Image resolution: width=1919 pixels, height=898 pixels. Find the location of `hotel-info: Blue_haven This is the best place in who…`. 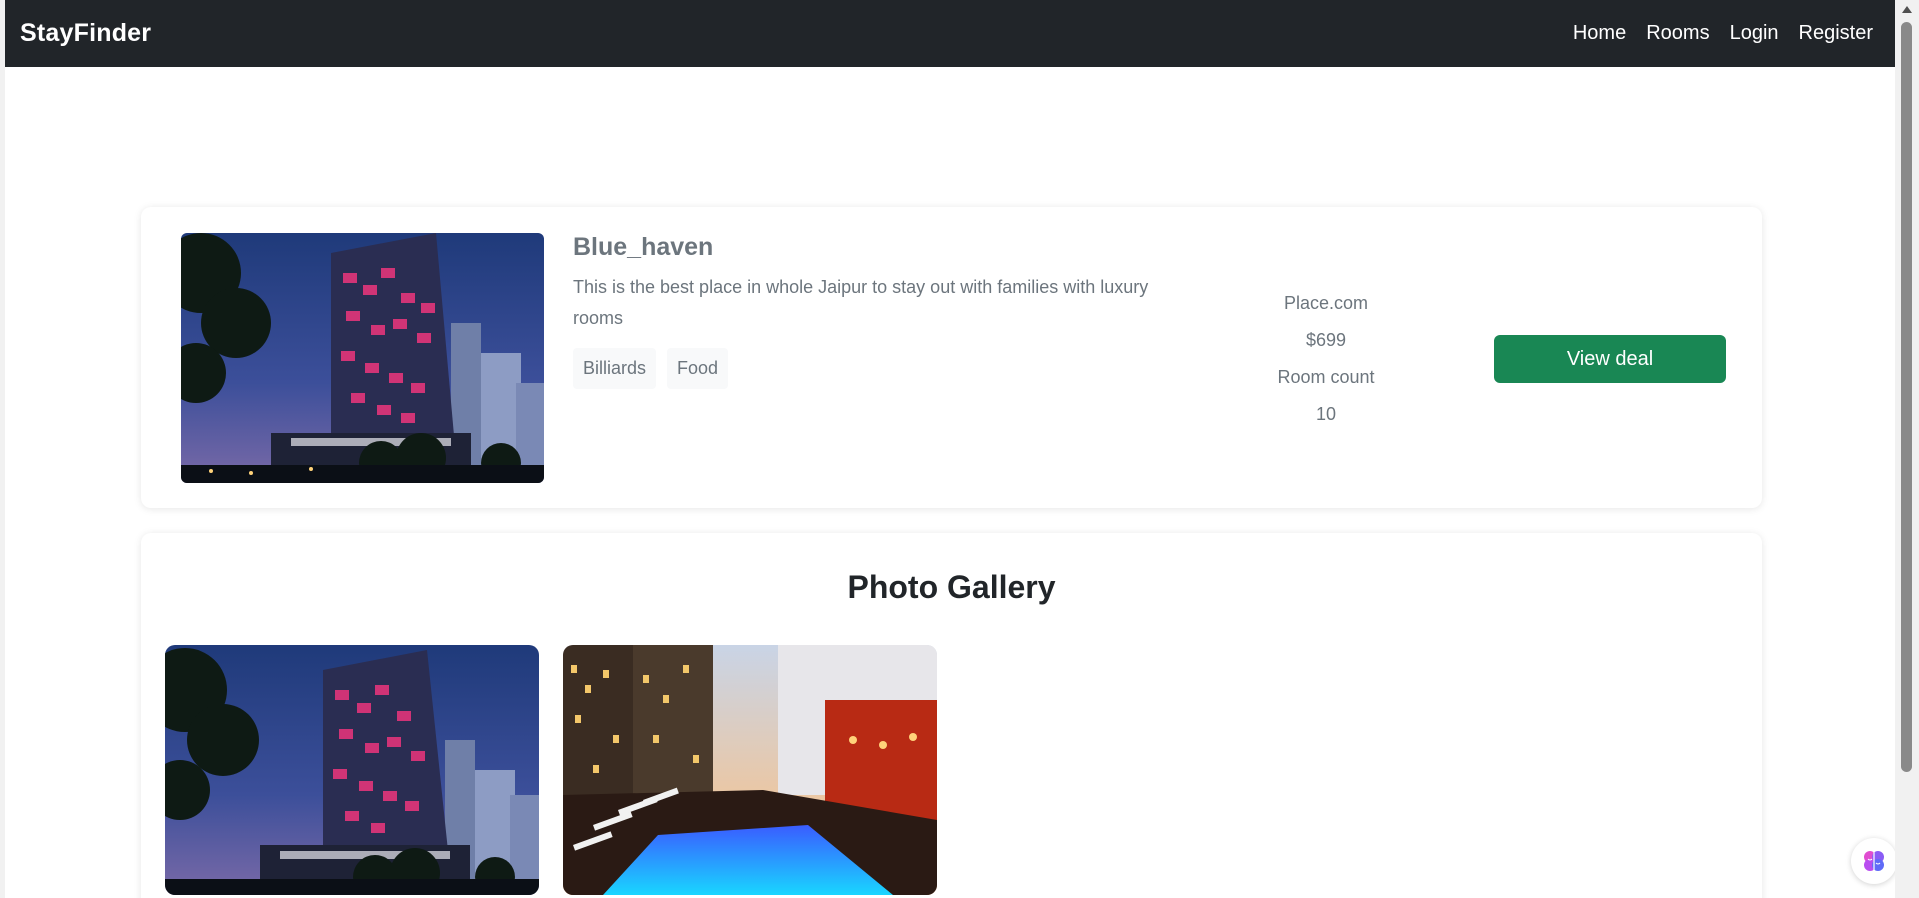

hotel-info: Blue_haven This is the best place in who… is located at coordinates (873, 311).